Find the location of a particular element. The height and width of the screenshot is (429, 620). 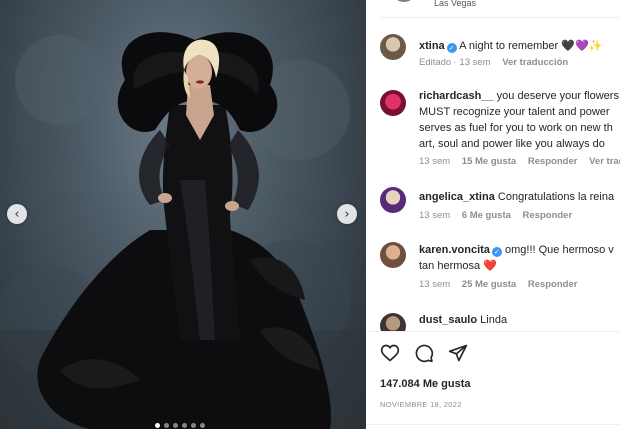

post-date: NOVIEMBRE 18, 2022 is located at coordinates (421, 404).